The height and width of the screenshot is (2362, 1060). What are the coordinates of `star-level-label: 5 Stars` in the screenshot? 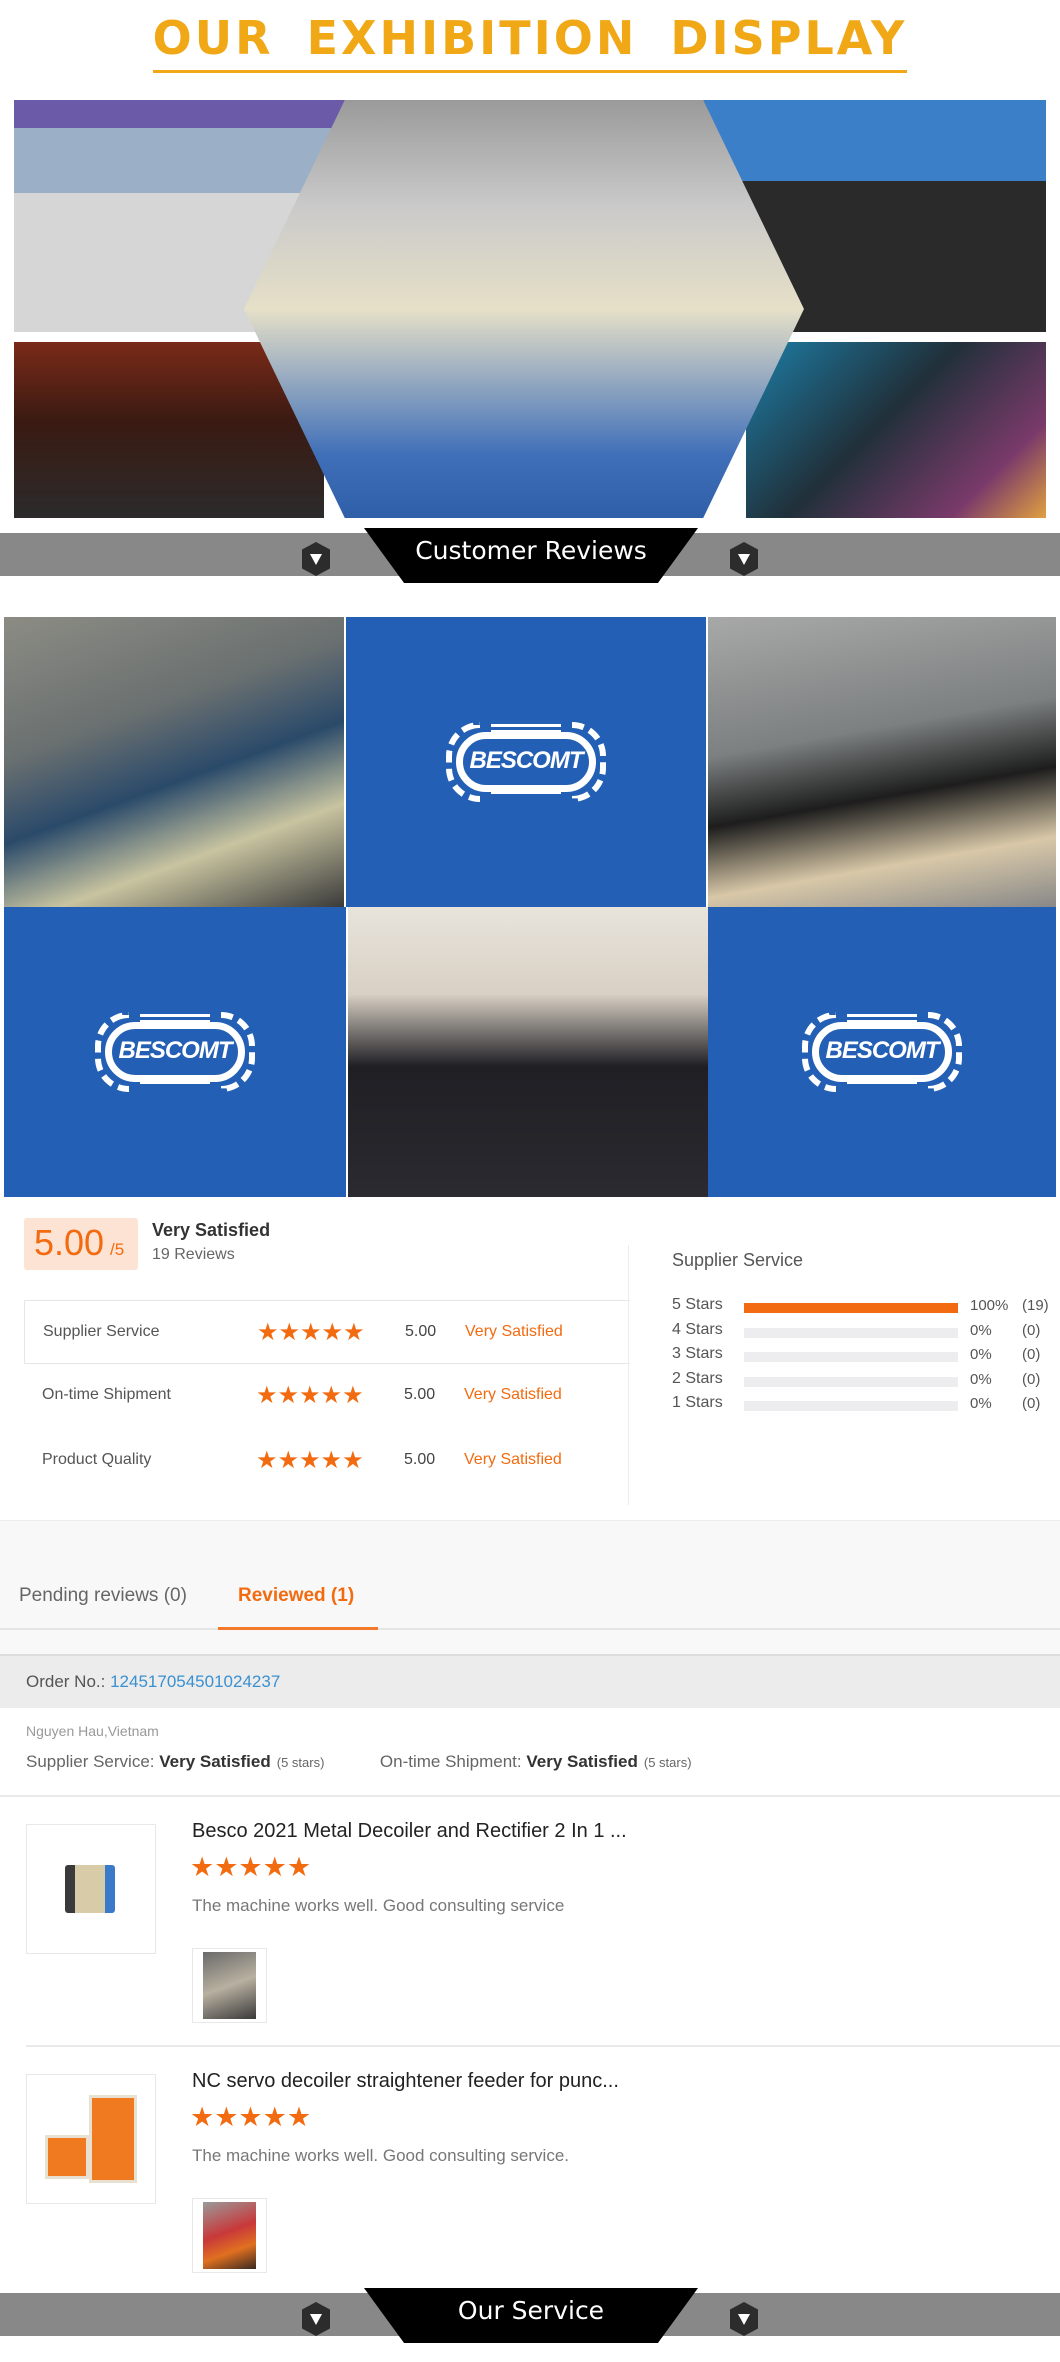 It's located at (697, 1304).